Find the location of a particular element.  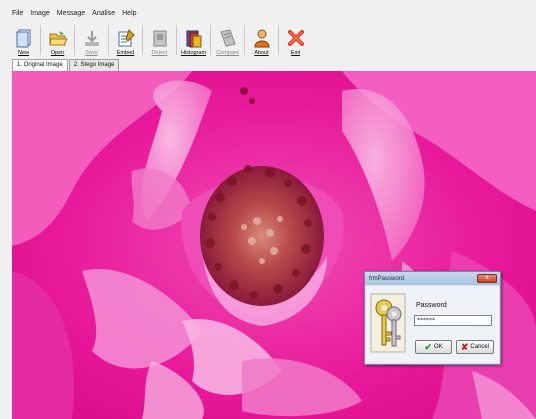

embed-icon is located at coordinates (126, 38).